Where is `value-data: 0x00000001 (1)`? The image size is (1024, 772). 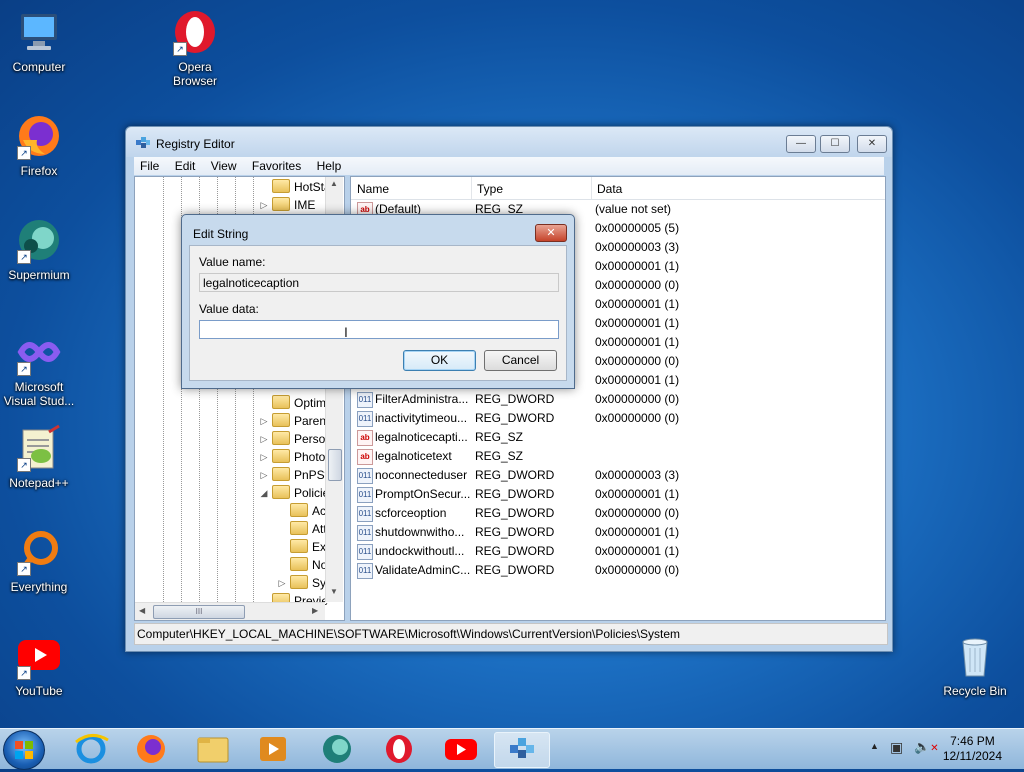
value-data: 0x00000001 (1) is located at coordinates (637, 304).